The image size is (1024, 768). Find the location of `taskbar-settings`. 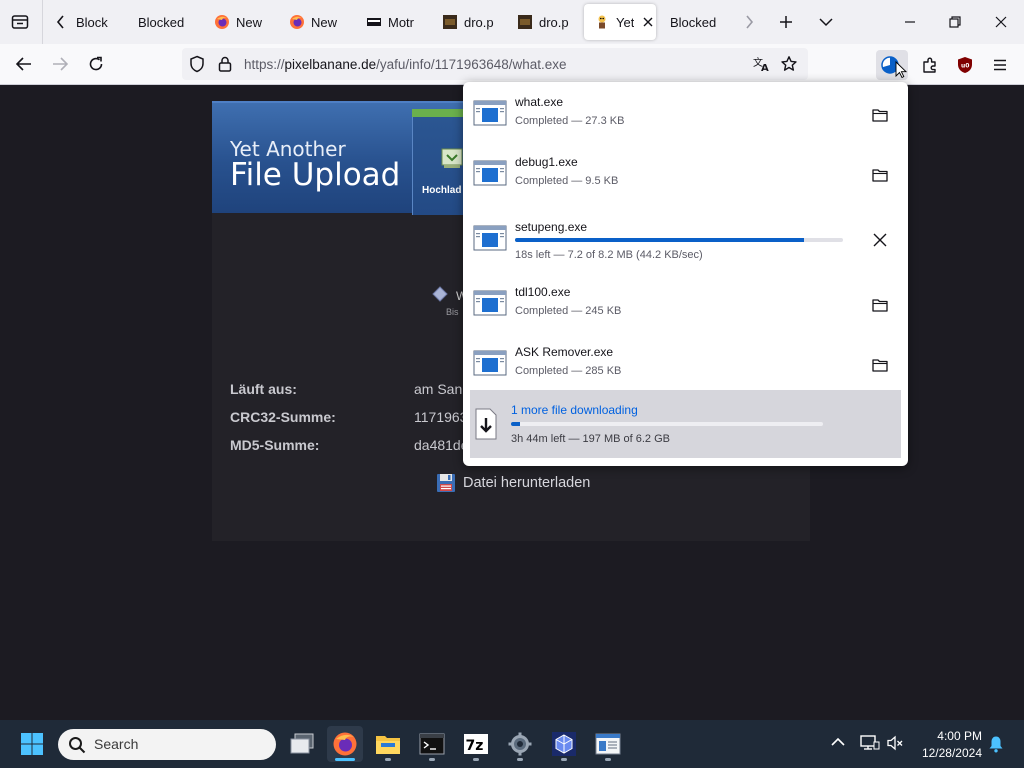

taskbar-settings is located at coordinates (520, 744).